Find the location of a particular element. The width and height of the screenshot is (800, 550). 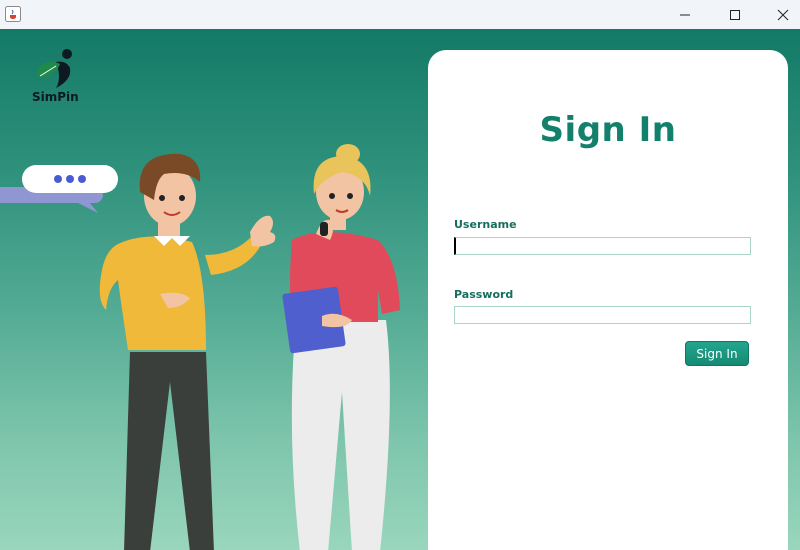

woman-figure is located at coordinates (341, 347).